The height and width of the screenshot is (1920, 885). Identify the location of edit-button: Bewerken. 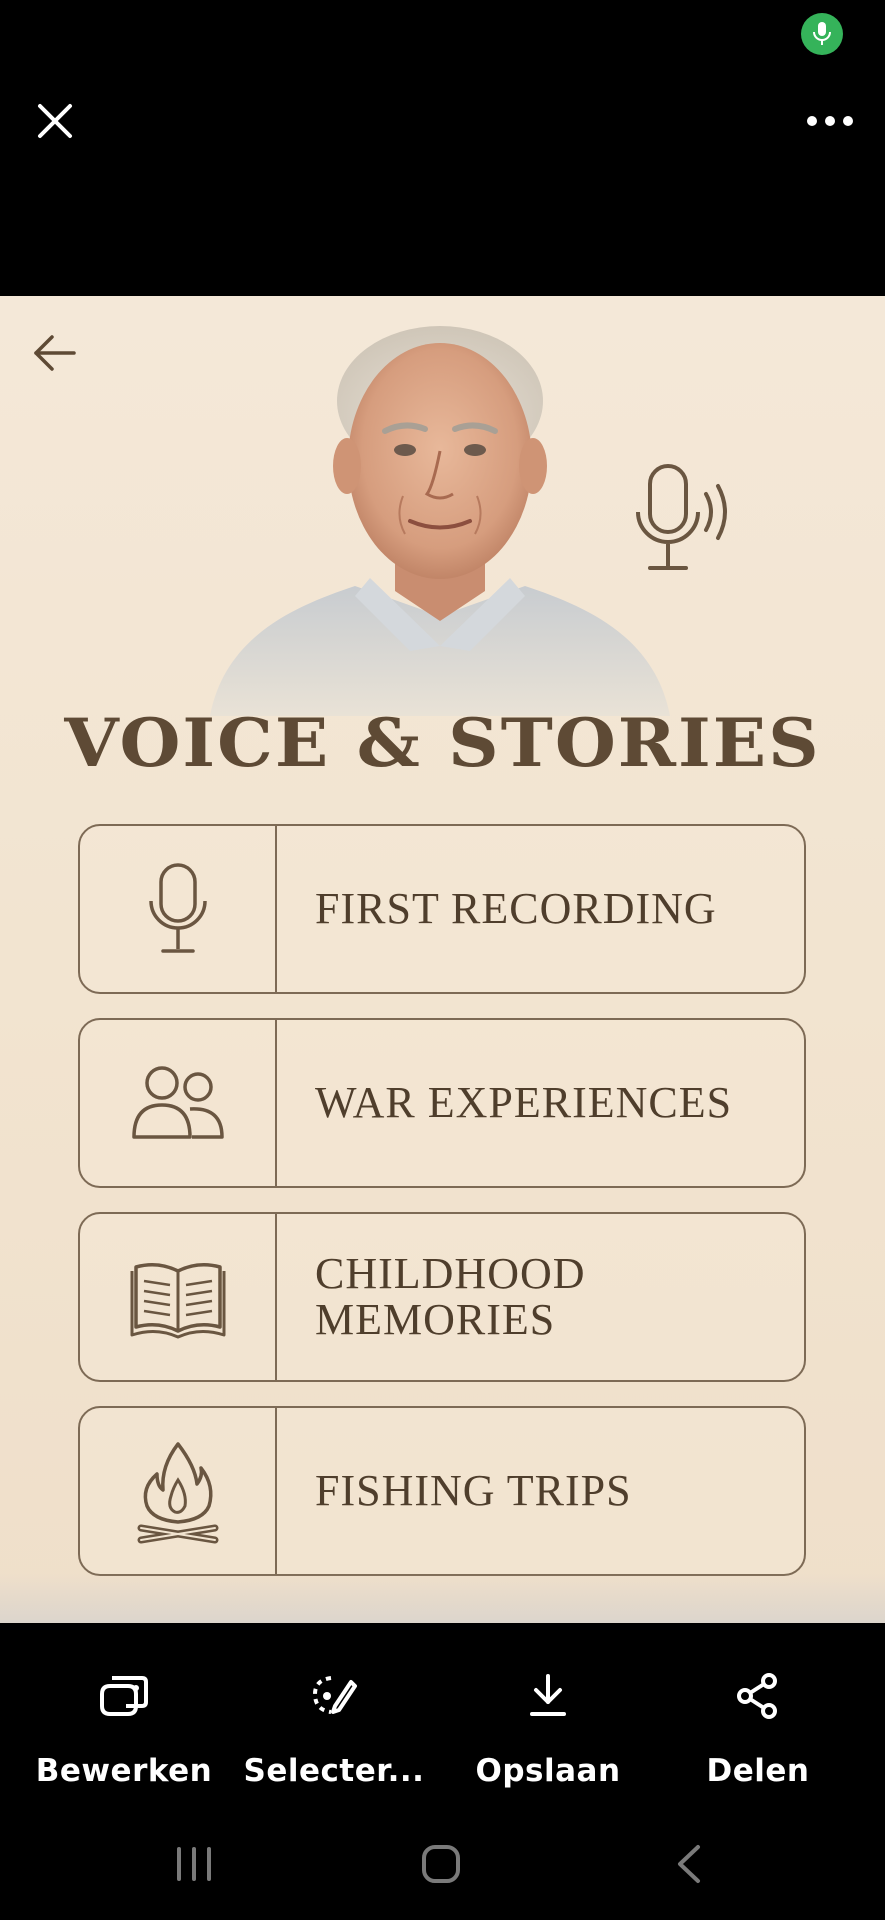
(124, 1723).